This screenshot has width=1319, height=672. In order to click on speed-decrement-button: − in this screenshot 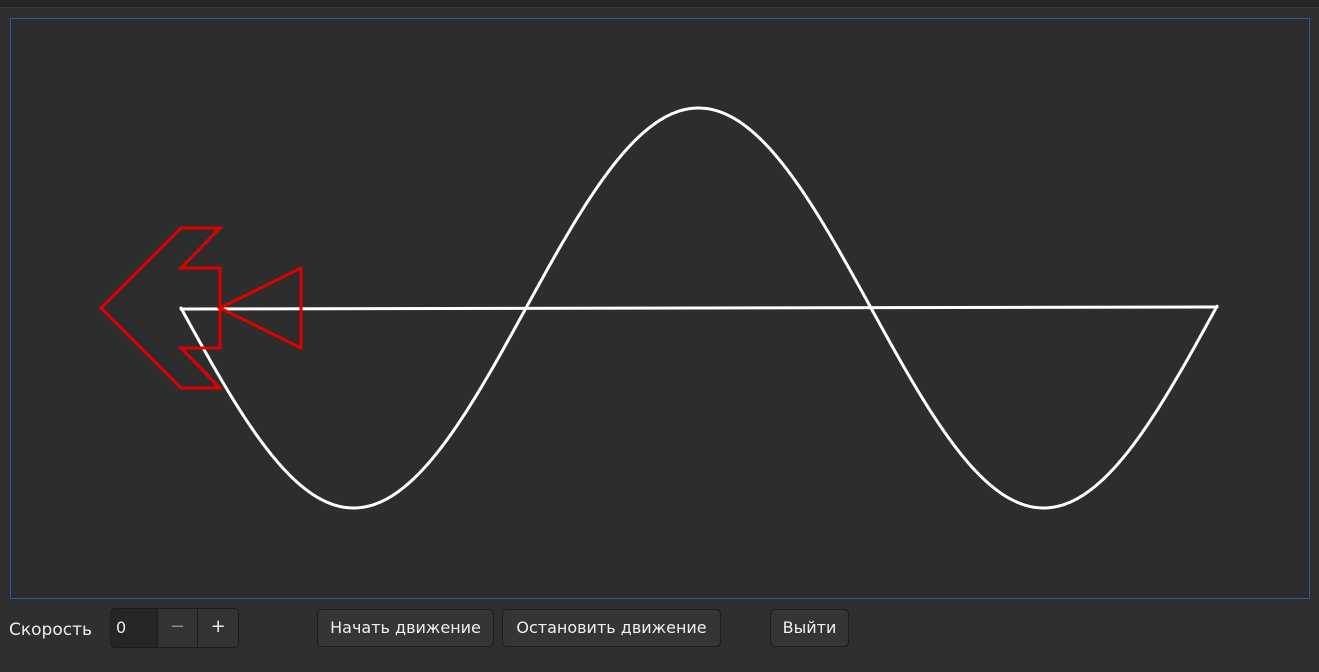, I will do `click(177, 628)`.